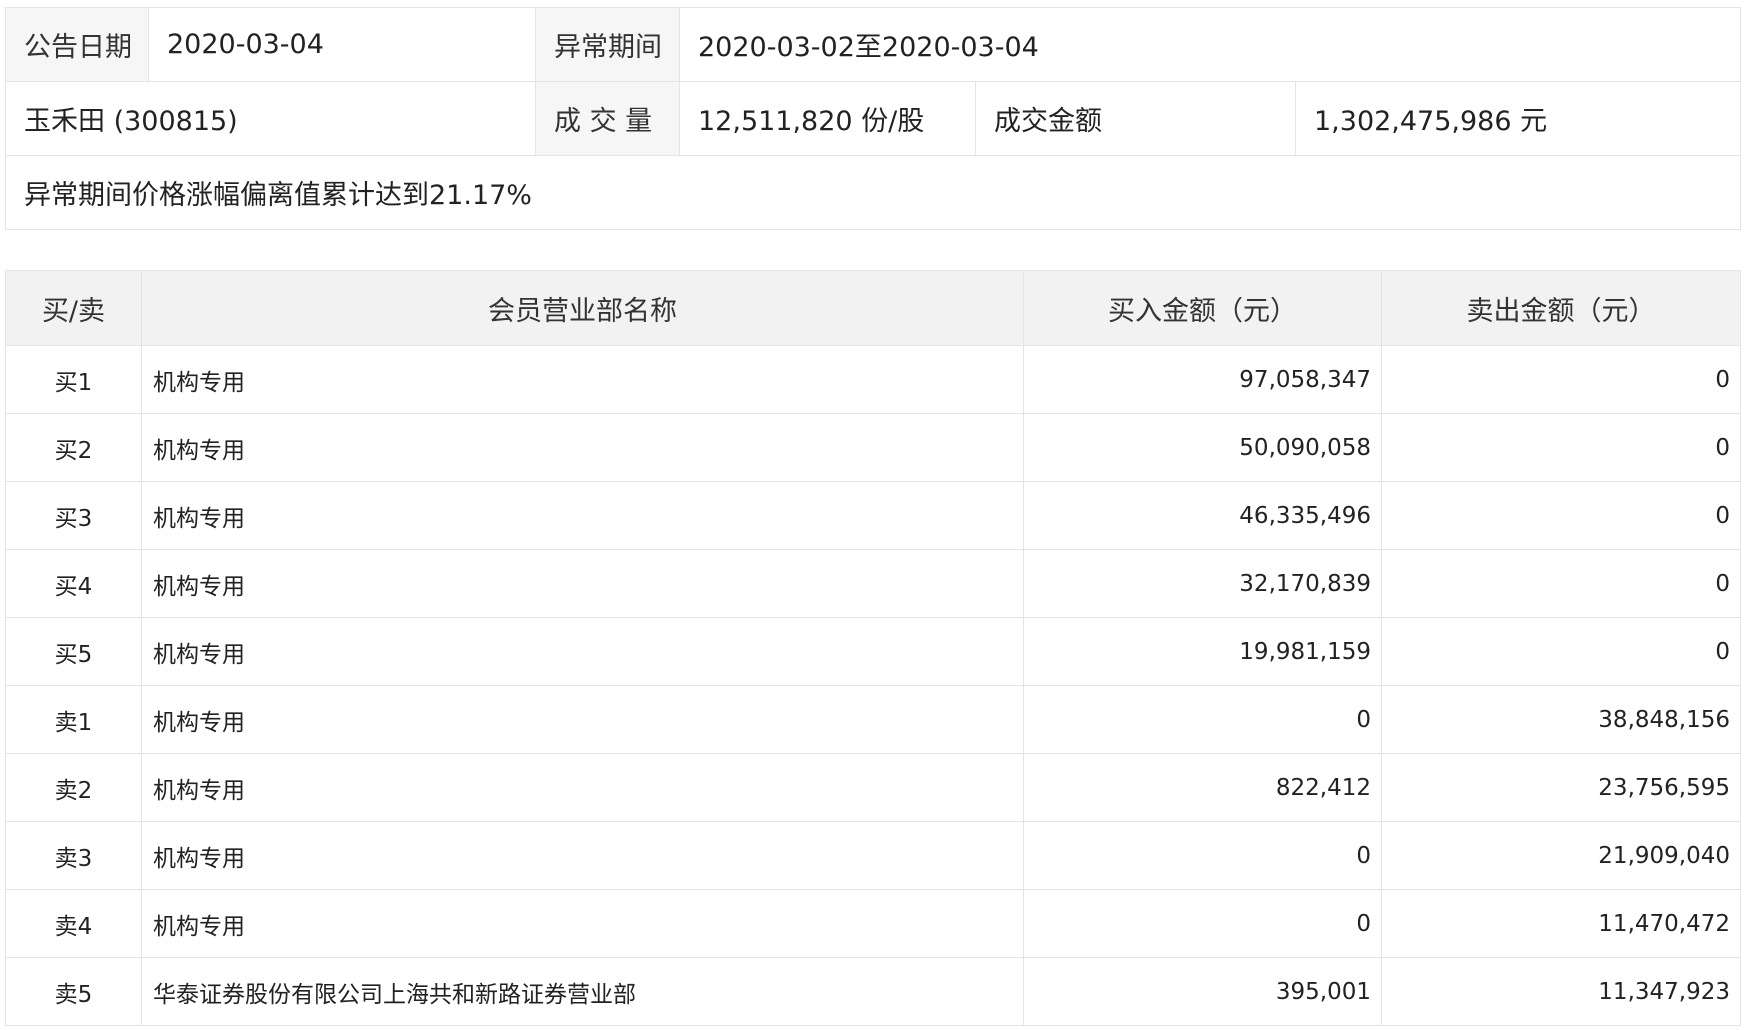  What do you see at coordinates (342, 44) in the screenshot?
I see `announce-date-value: 2020-03-04` at bounding box center [342, 44].